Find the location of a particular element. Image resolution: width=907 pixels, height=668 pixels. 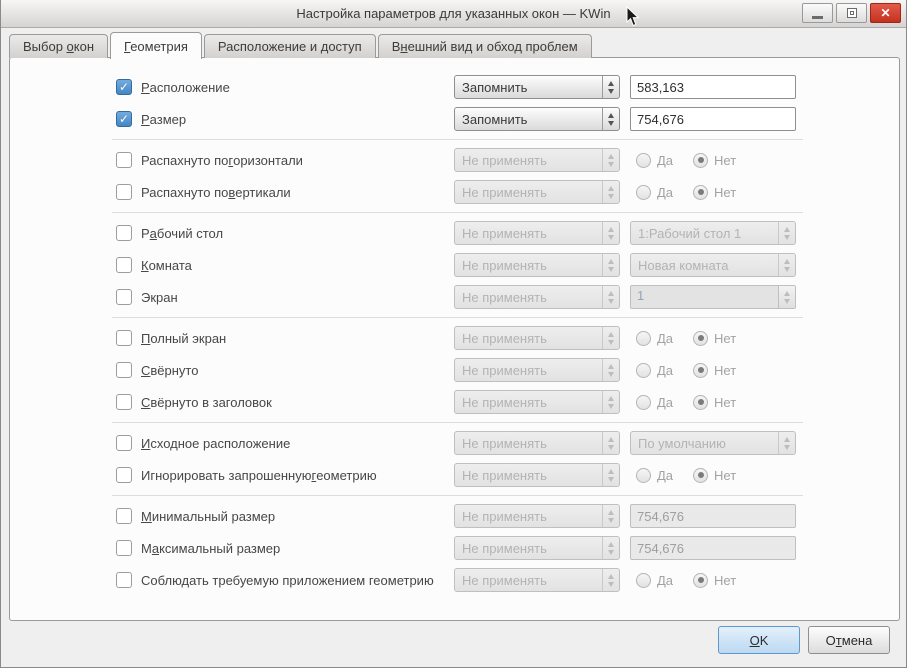

screen-number-spinbox: 1 is located at coordinates (713, 297).